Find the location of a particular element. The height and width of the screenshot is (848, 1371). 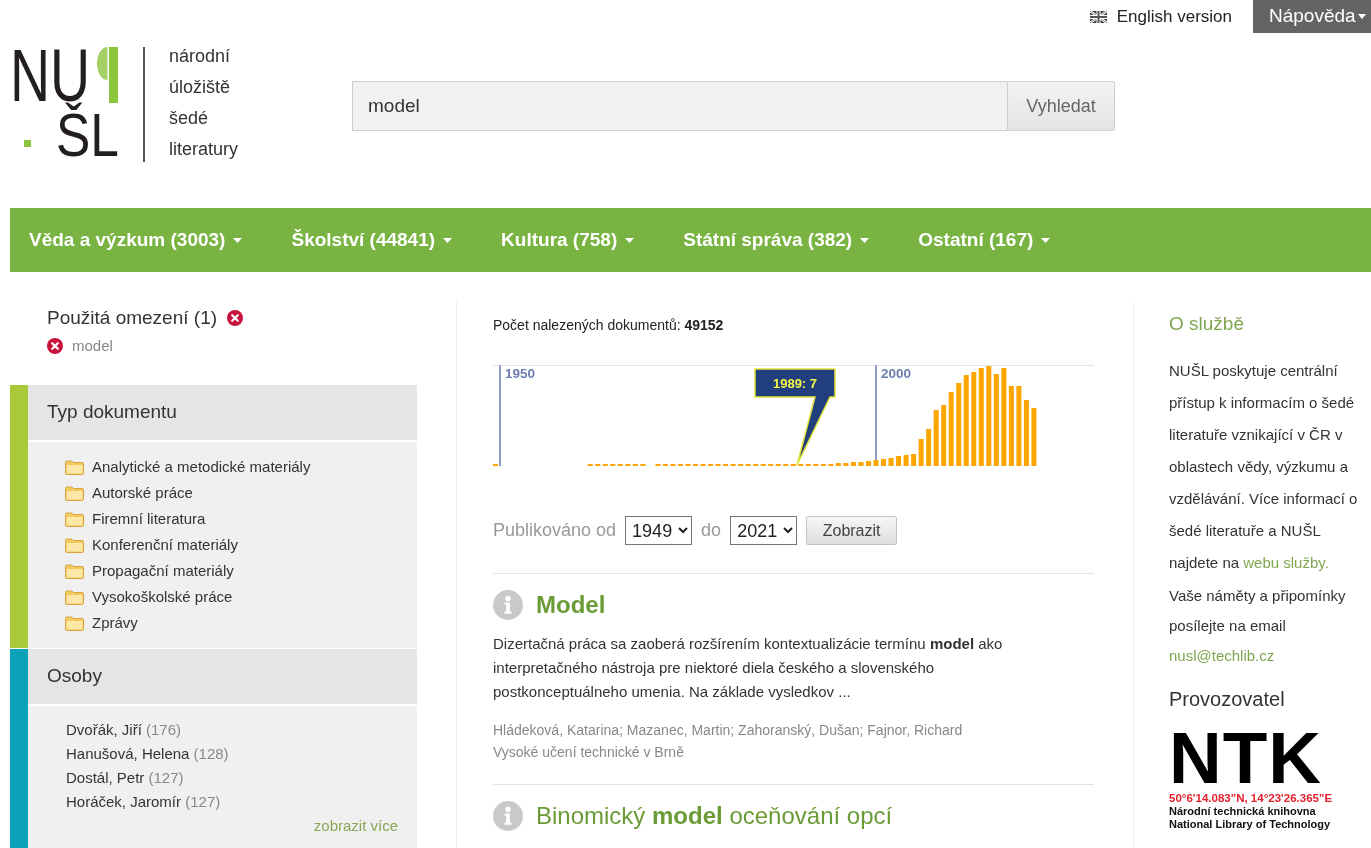

date-from-label: Publikováno od is located at coordinates (555, 530).